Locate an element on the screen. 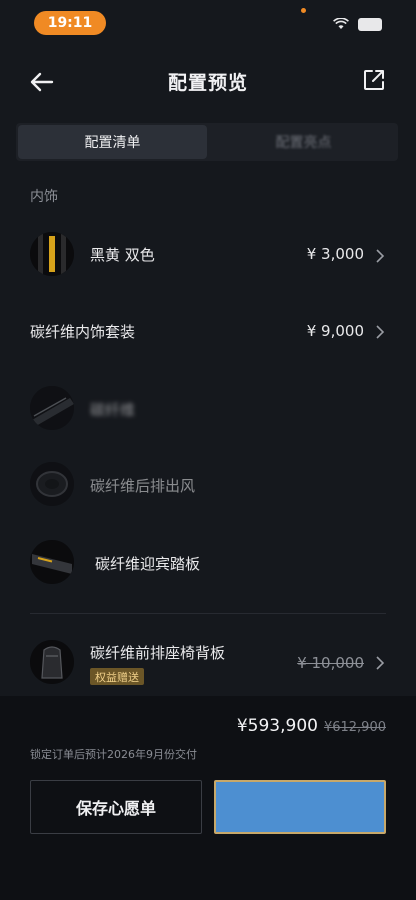 The width and height of the screenshot is (416, 900). status-time: 19:11 is located at coordinates (70, 23).